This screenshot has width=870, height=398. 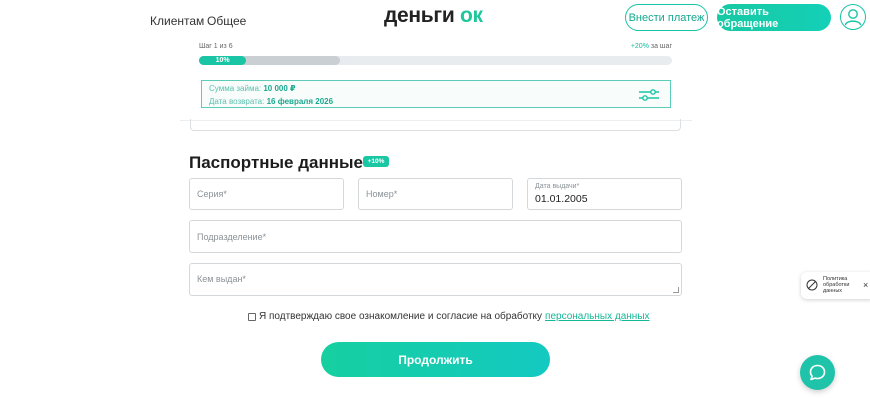 What do you see at coordinates (649, 95) in the screenshot?
I see `sliders-icon` at bounding box center [649, 95].